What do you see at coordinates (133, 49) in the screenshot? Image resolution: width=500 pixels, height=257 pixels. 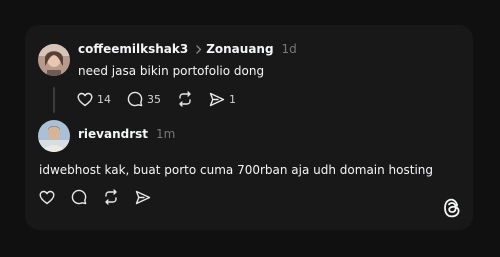 I see `post-author: coffeemilkshak3` at bounding box center [133, 49].